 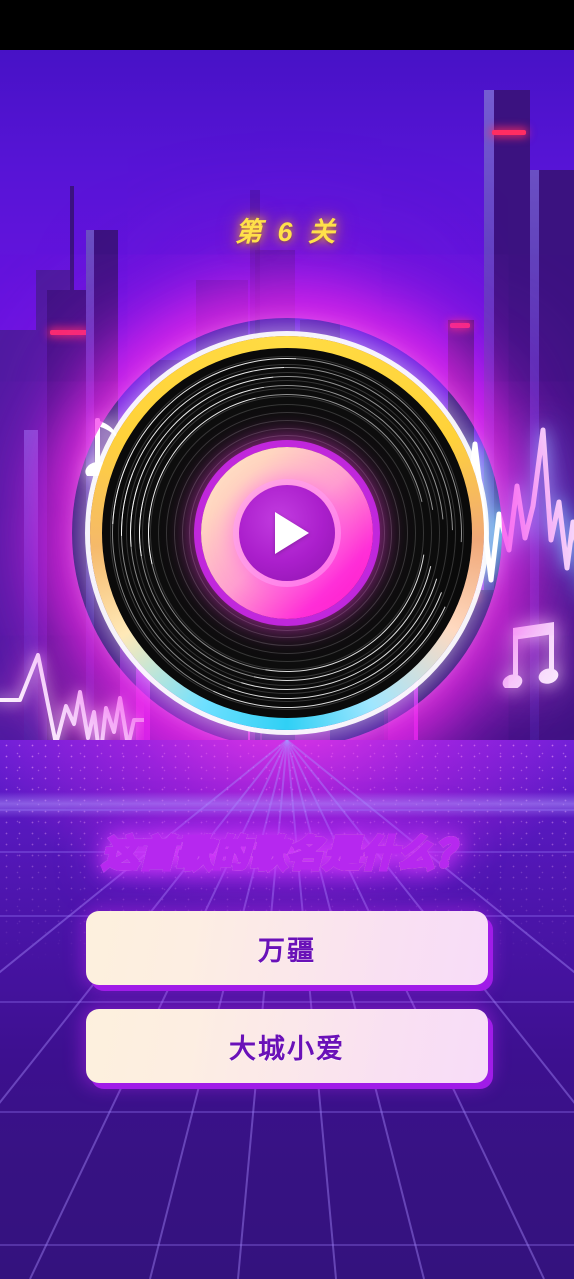 I want to click on answer-option-2: 大城小爱, so click(x=287, y=1046).